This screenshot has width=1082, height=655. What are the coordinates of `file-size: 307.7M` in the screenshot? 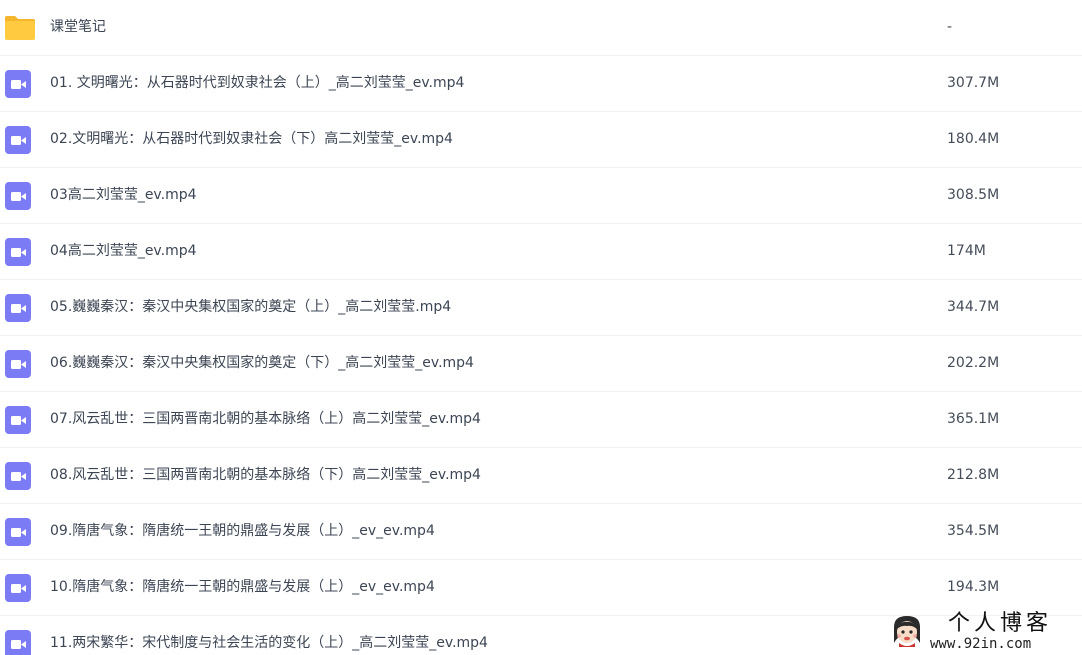 It's located at (973, 83).